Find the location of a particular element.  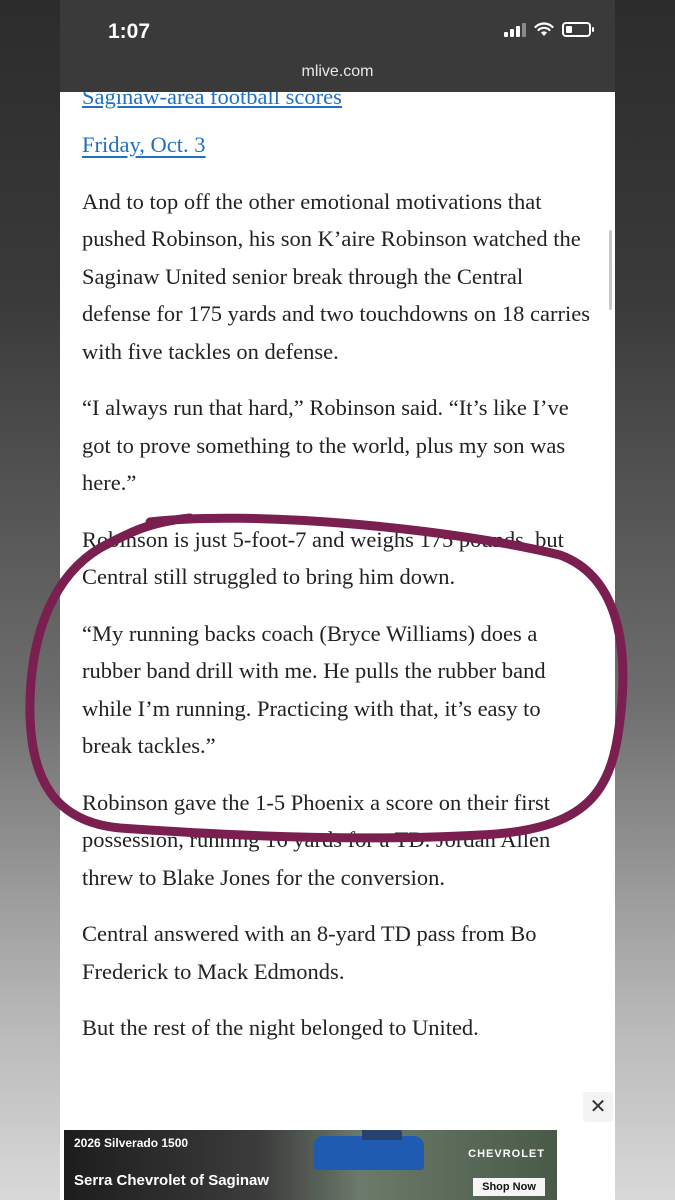

status-time: 1:07 is located at coordinates (129, 31).